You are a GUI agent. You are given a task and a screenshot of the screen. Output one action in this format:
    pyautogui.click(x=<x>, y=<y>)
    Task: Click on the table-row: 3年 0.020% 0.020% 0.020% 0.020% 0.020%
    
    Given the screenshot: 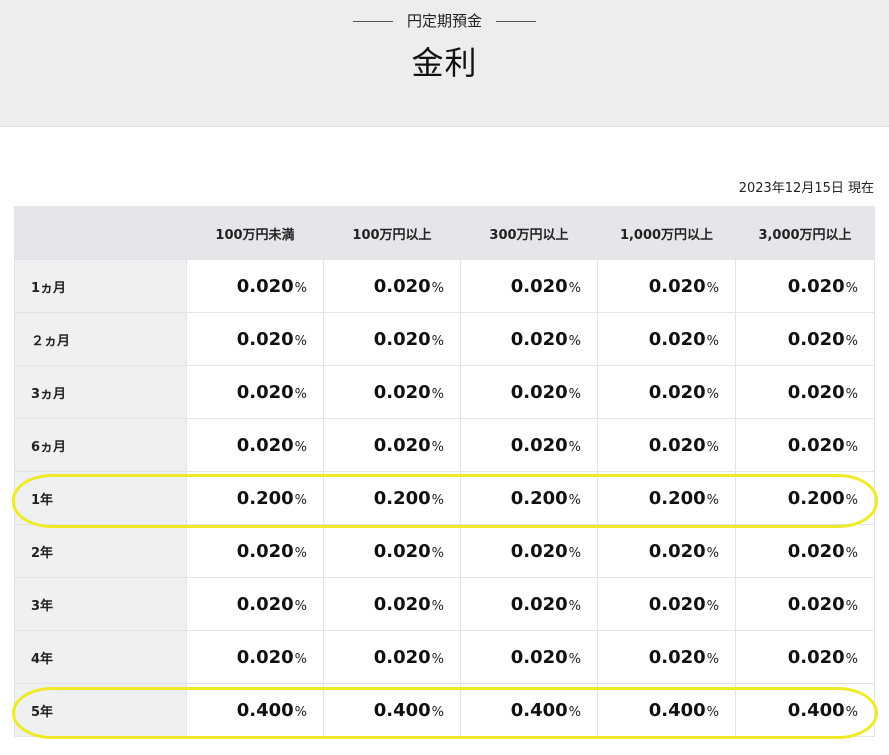 What is the action you would take?
    pyautogui.click(x=444, y=604)
    